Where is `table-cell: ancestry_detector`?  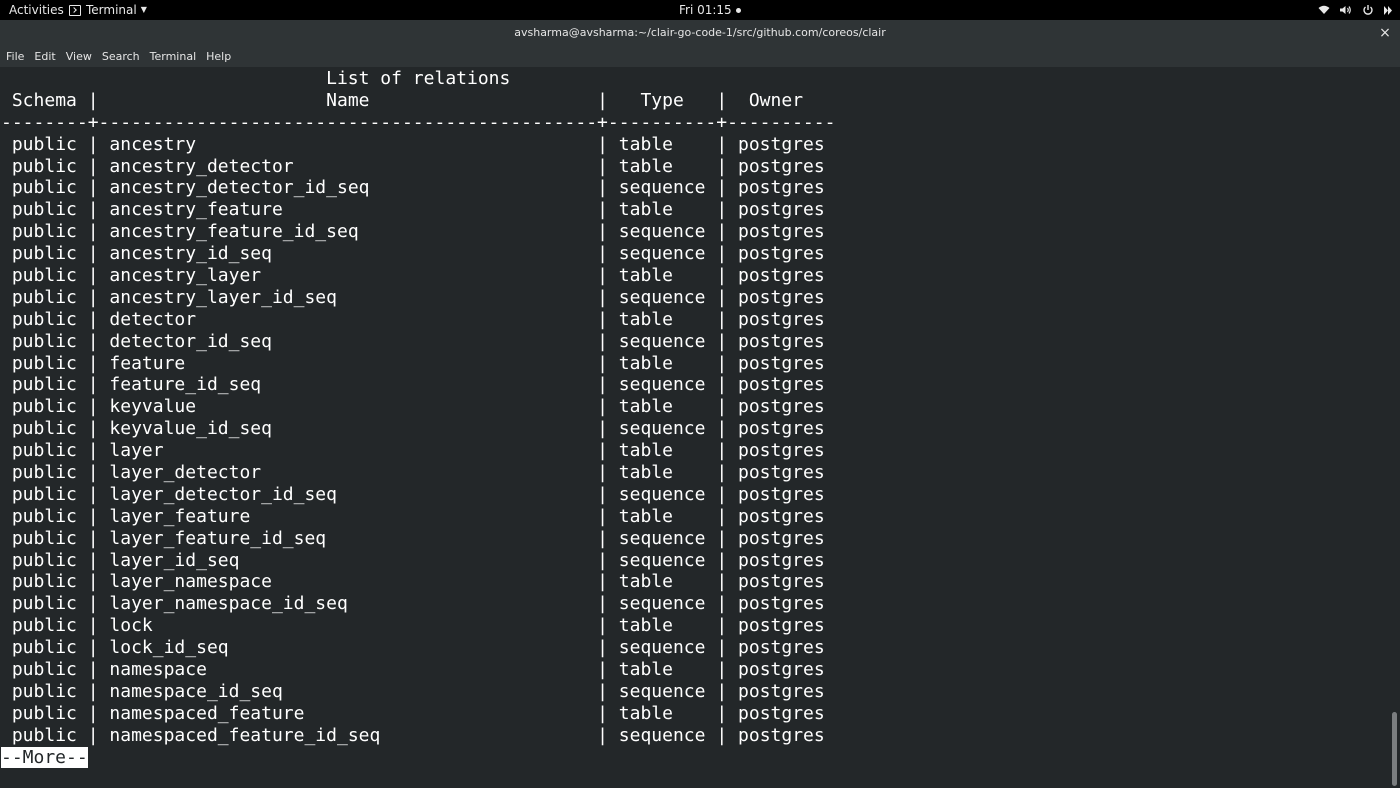
table-cell: ancestry_detector is located at coordinates (201, 166).